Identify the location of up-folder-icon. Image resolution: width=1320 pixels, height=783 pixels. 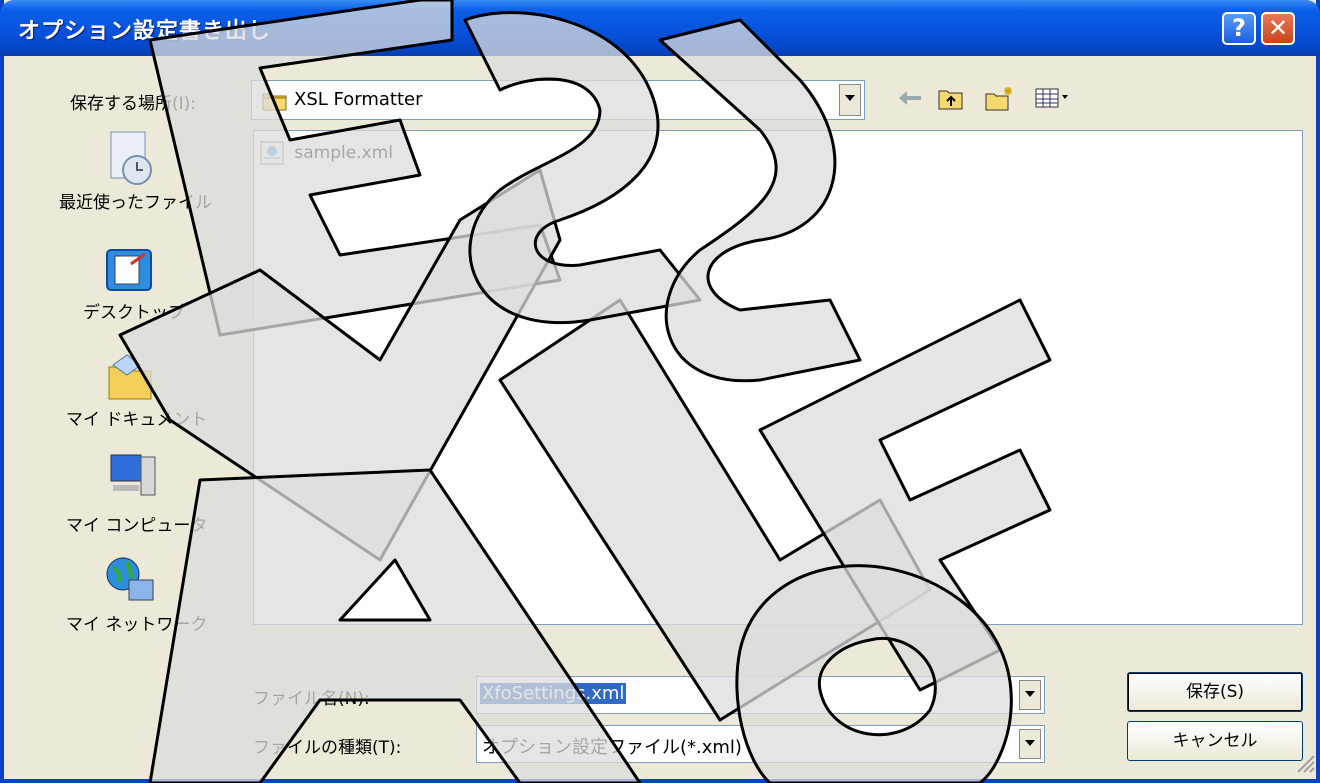
(951, 101).